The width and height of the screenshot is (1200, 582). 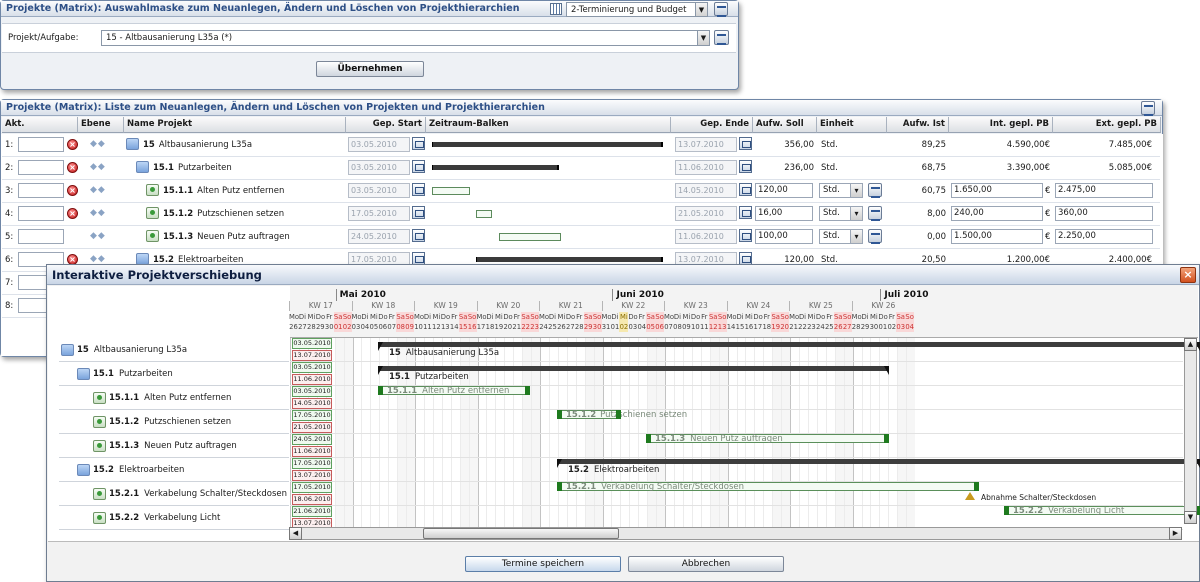 What do you see at coordinates (174, 446) in the screenshot?
I see `gantt-tree-row: 15.1.3 Neuen Putz auftragen` at bounding box center [174, 446].